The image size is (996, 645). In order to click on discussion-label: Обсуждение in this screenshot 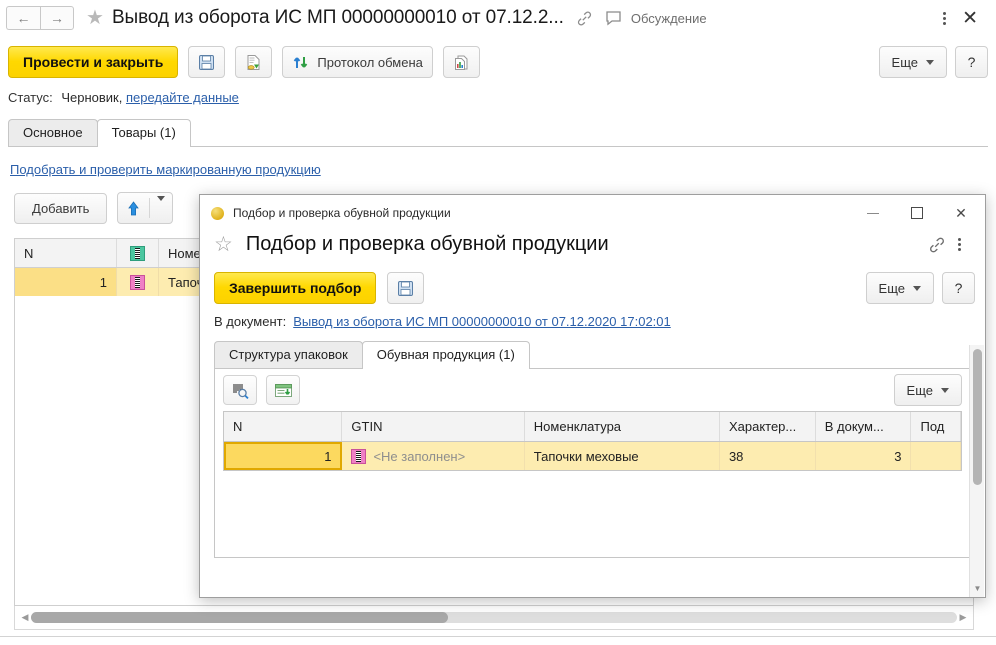, I will do `click(669, 18)`.